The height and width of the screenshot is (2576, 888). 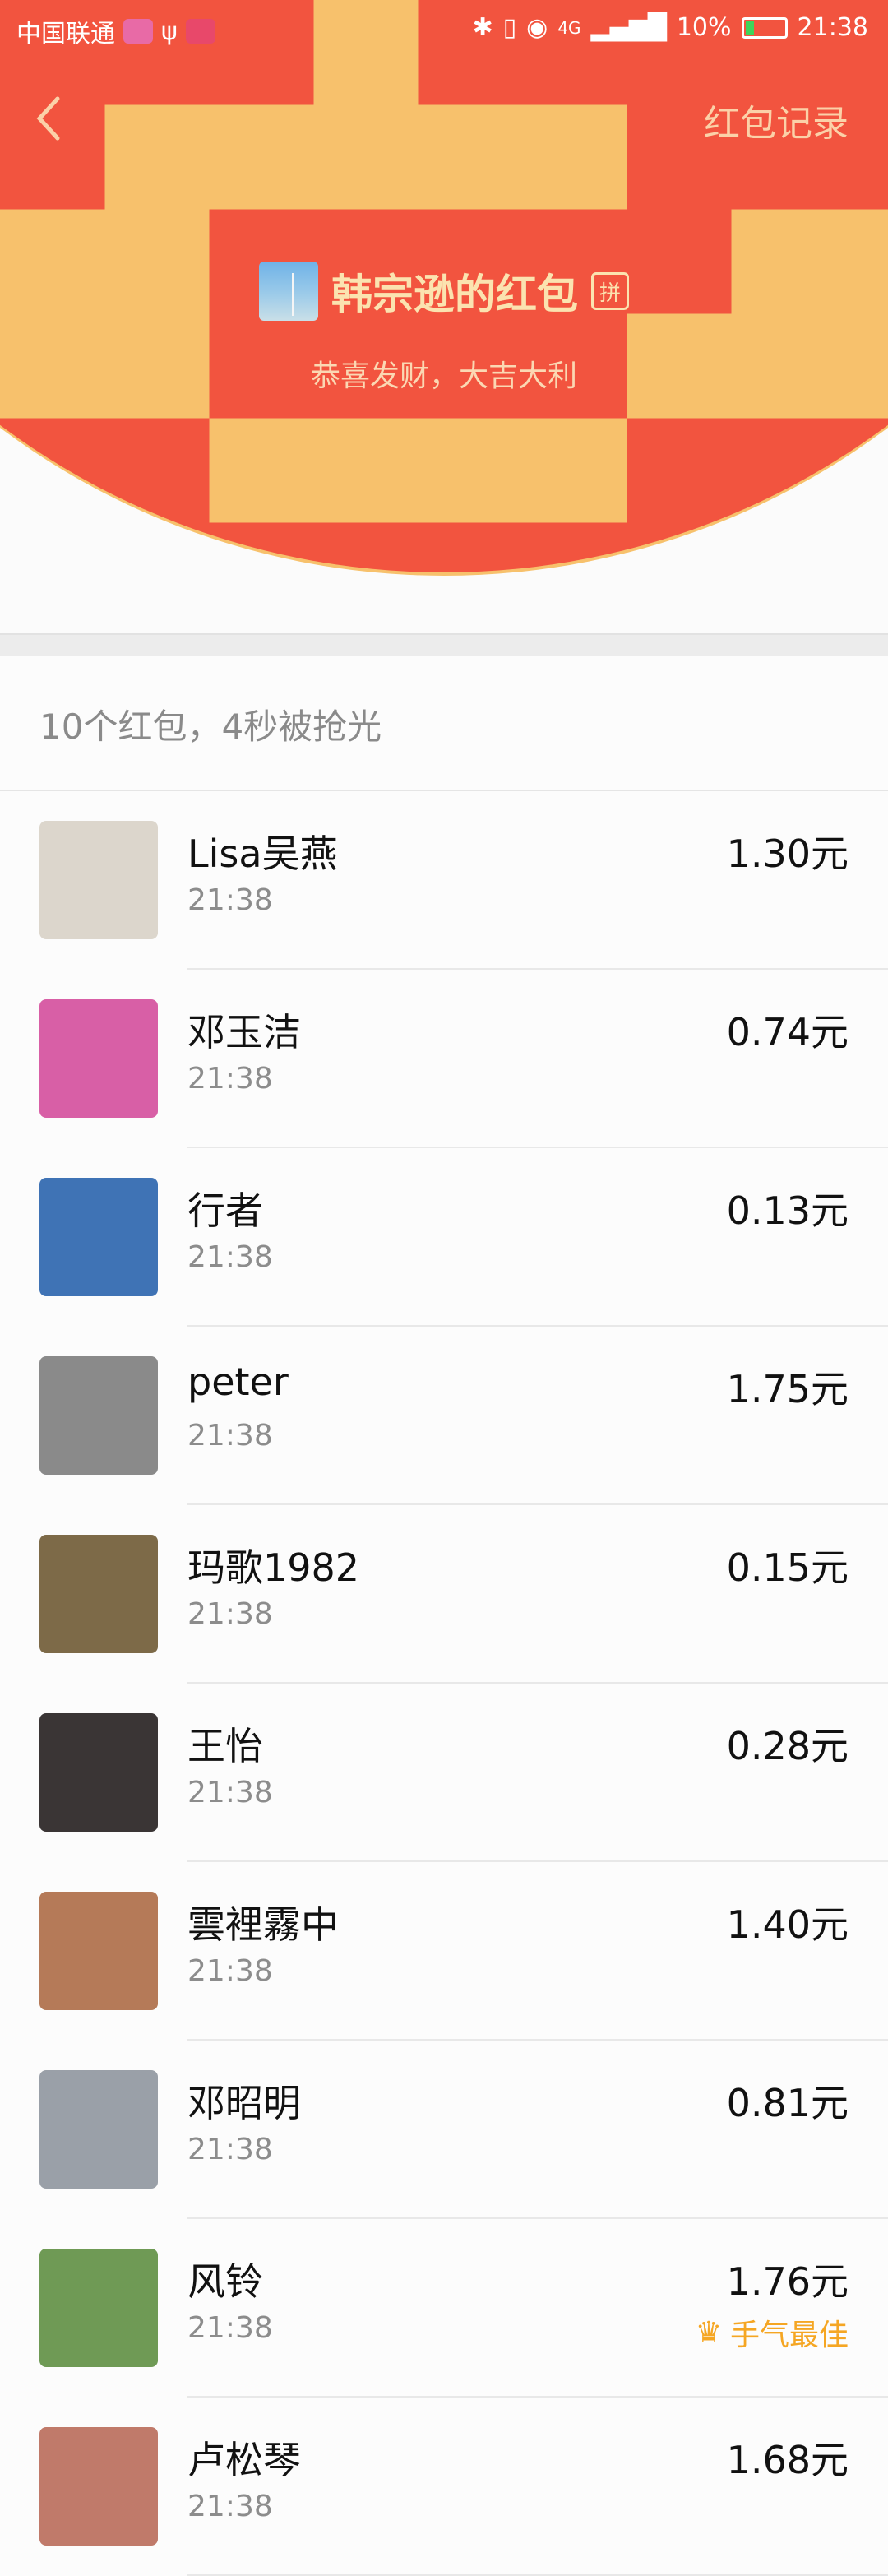 I want to click on amount: 0.13元, so click(x=787, y=1211).